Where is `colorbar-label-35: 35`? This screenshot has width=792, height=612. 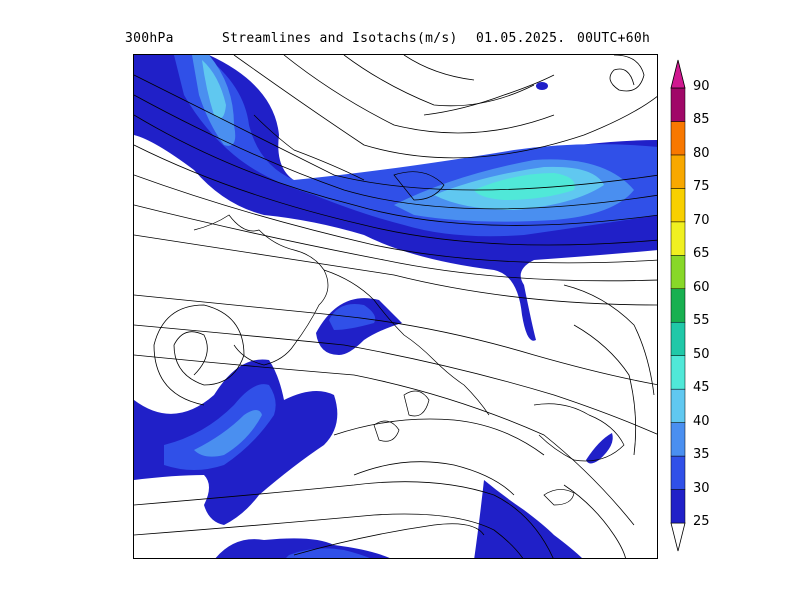
colorbar-label-35: 35 is located at coordinates (701, 455).